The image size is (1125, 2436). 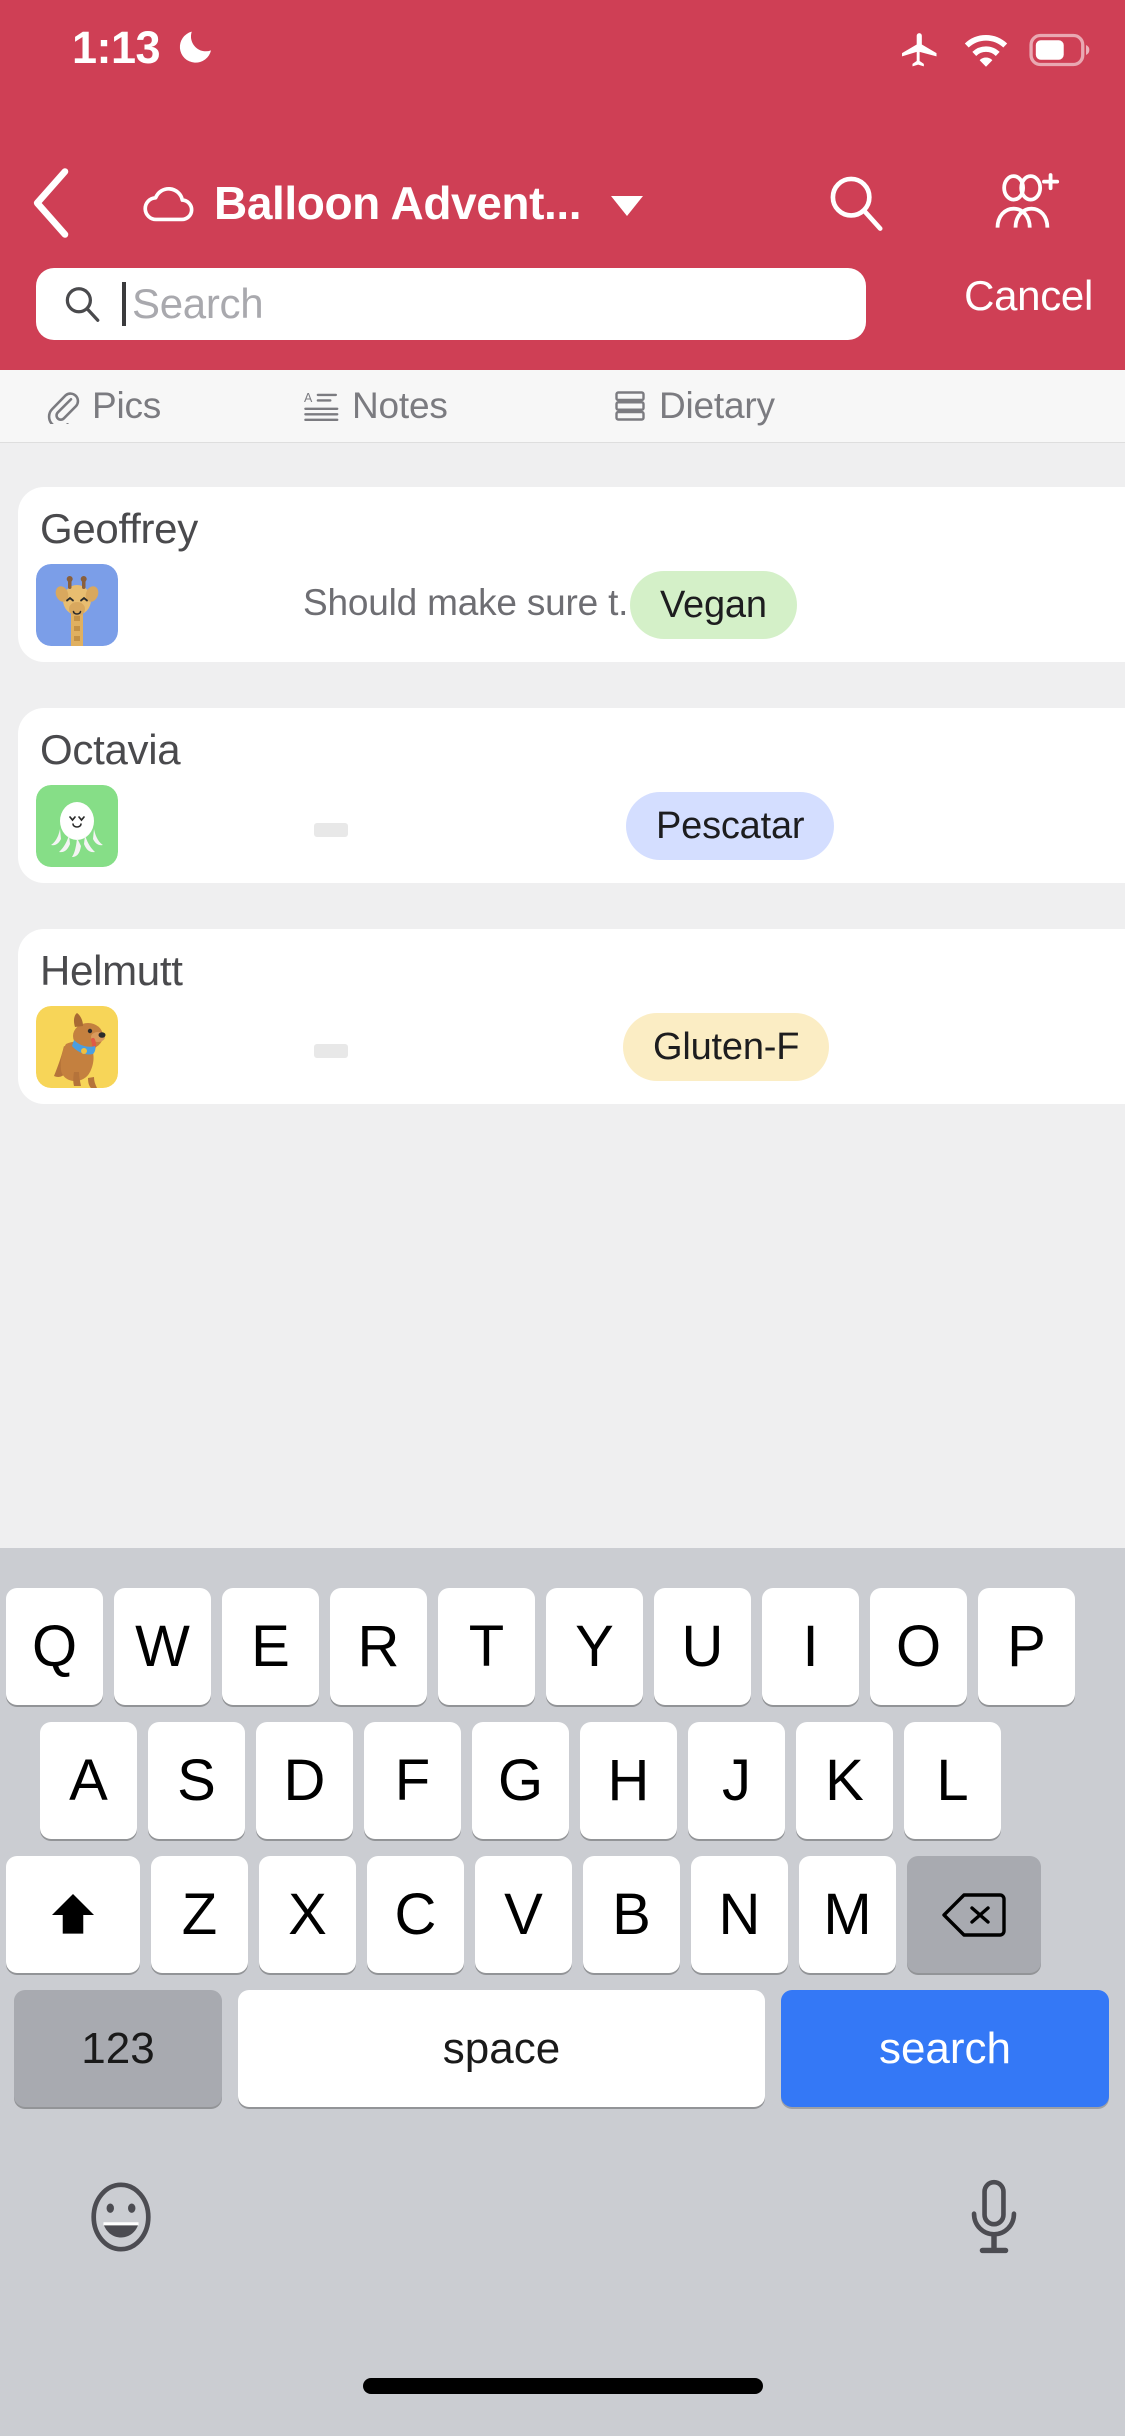 What do you see at coordinates (726, 1047) in the screenshot?
I see `status-badge: Gluten-F` at bounding box center [726, 1047].